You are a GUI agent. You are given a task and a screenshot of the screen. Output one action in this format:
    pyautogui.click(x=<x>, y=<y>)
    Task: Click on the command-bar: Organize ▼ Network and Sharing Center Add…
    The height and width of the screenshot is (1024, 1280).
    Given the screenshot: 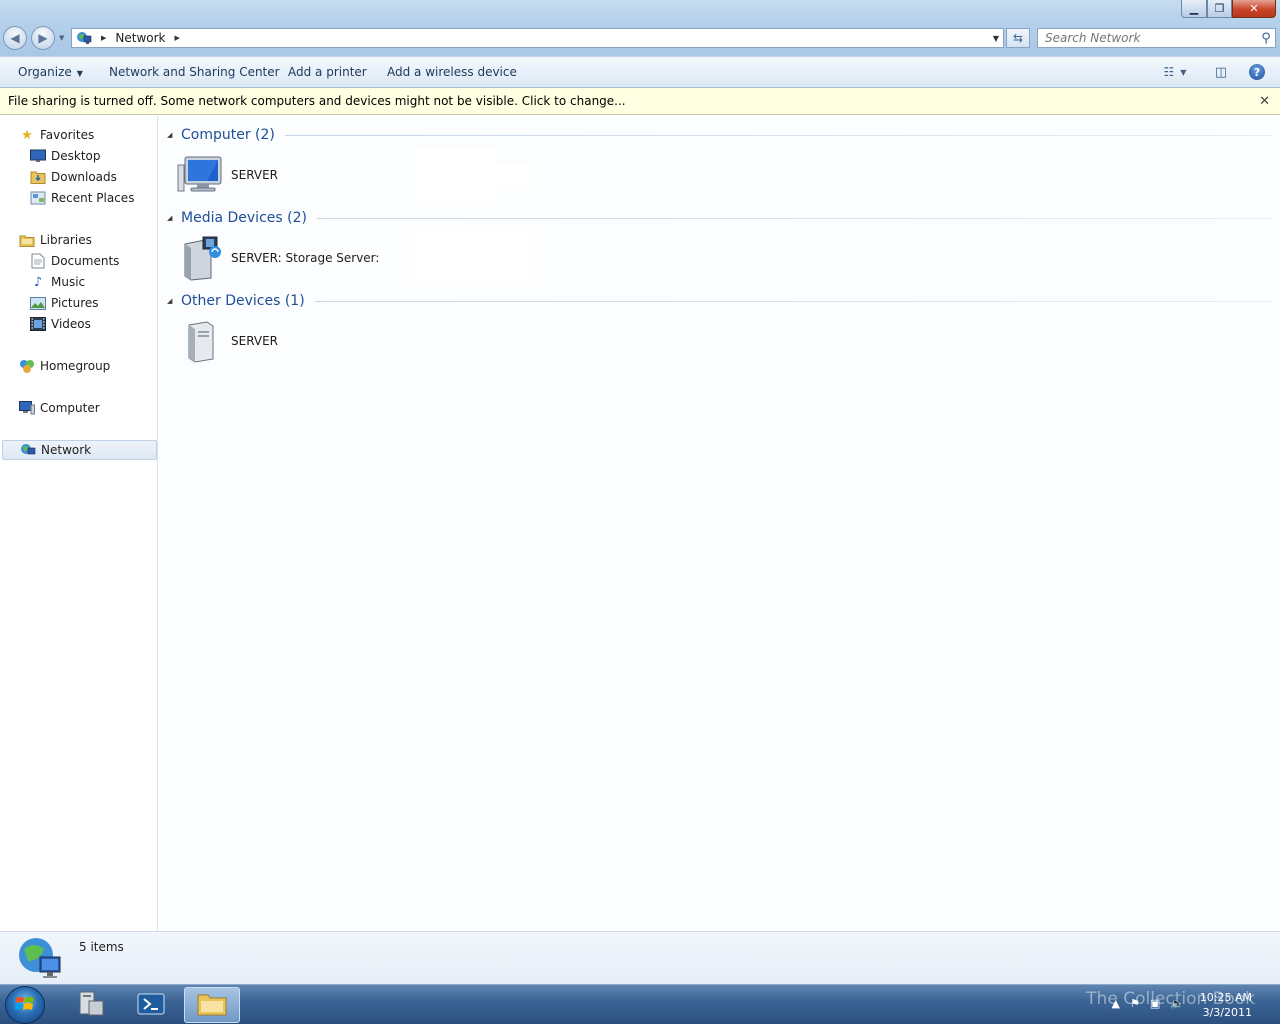 What is the action you would take?
    pyautogui.click(x=640, y=72)
    